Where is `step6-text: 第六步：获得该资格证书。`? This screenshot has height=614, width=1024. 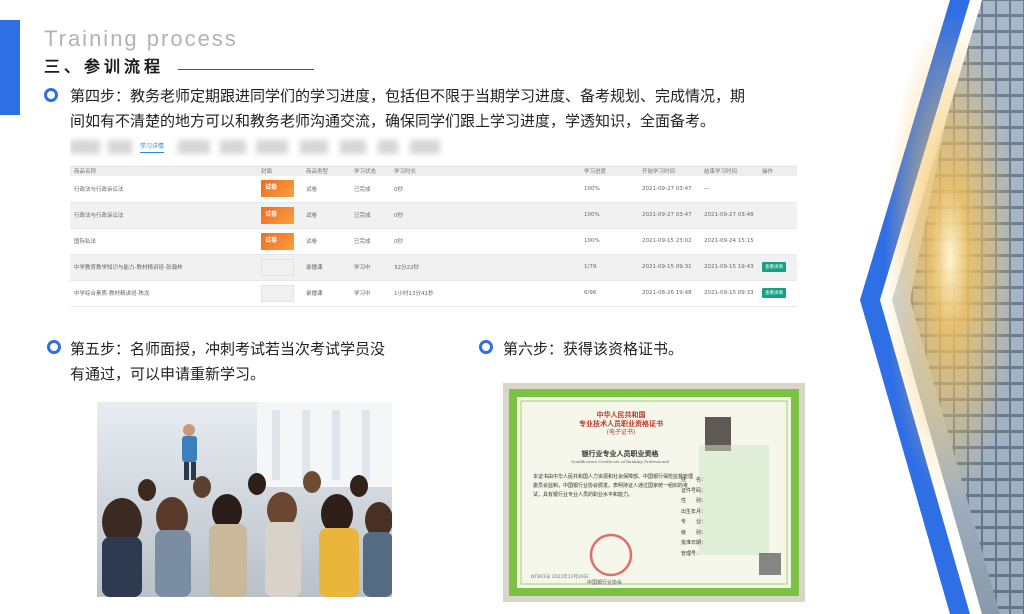
step6-text: 第六步：获得该资格证书。 is located at coordinates (593, 349).